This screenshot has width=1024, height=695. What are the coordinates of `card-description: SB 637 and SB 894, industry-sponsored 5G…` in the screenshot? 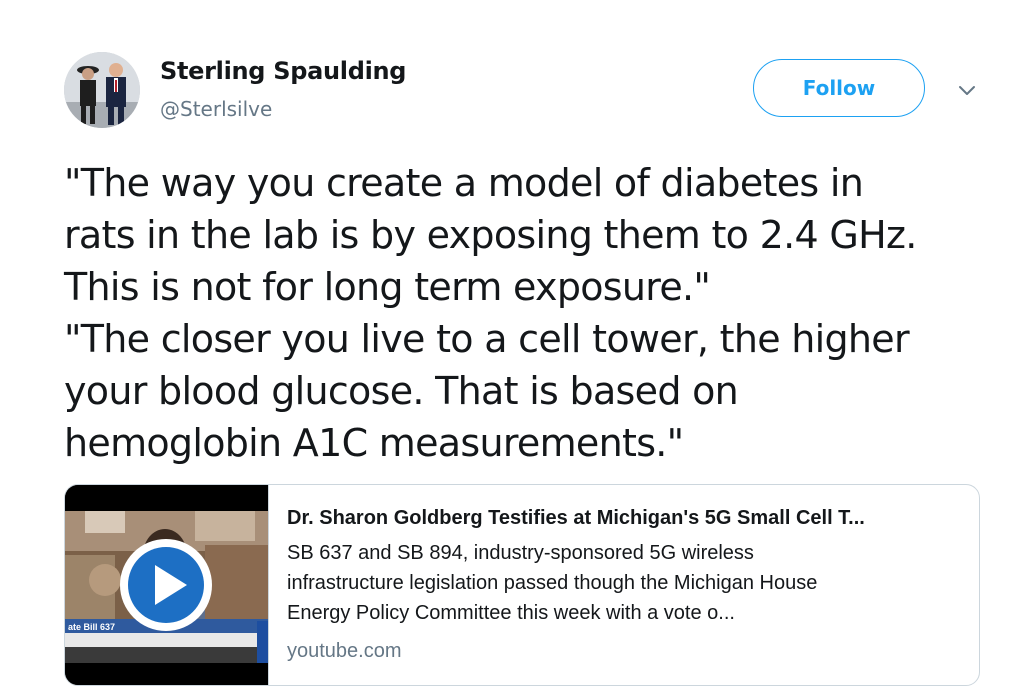 It's located at (627, 583).